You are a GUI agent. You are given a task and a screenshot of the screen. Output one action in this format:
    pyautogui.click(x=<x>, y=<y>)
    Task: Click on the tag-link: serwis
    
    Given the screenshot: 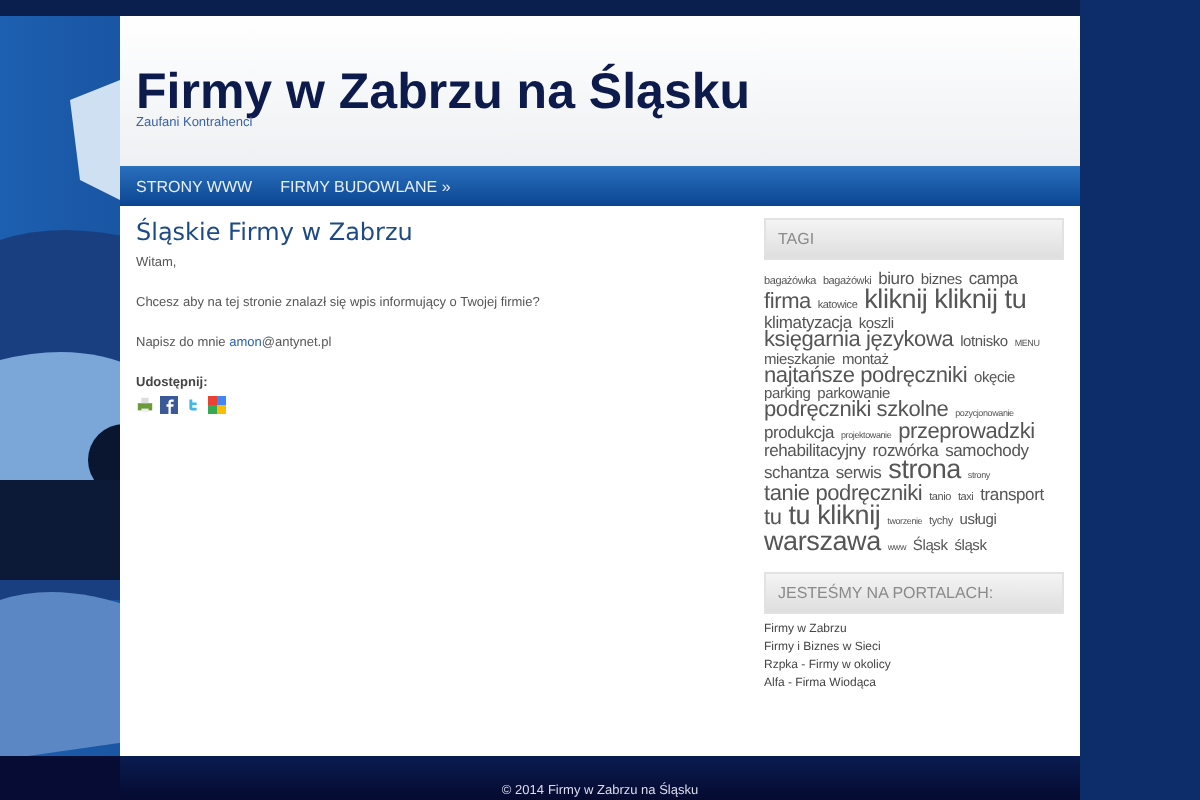 What is the action you would take?
    pyautogui.click(x=858, y=472)
    